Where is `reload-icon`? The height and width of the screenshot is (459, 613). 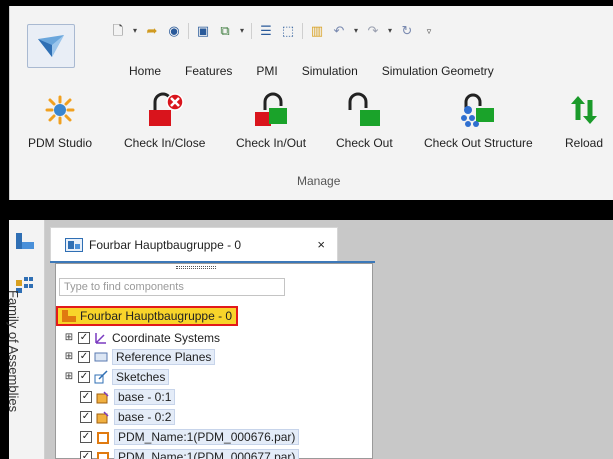
reload-icon is located at coordinates (584, 110).